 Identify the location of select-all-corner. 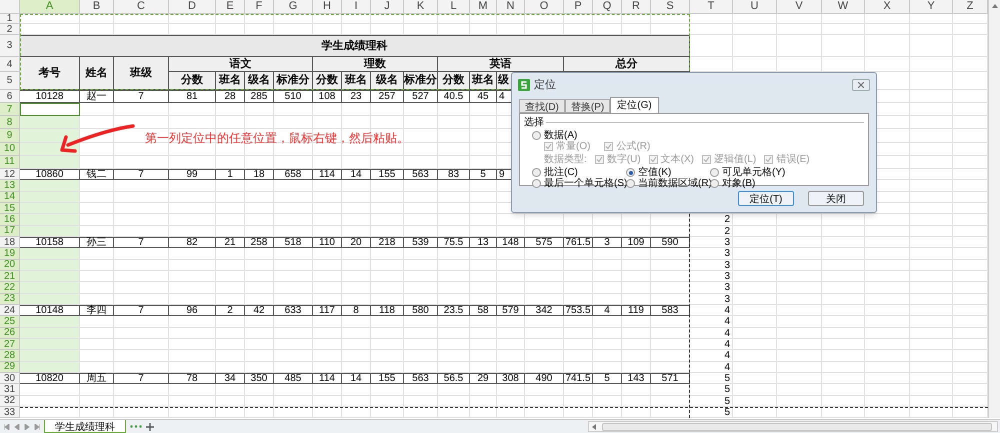
(10, 7).